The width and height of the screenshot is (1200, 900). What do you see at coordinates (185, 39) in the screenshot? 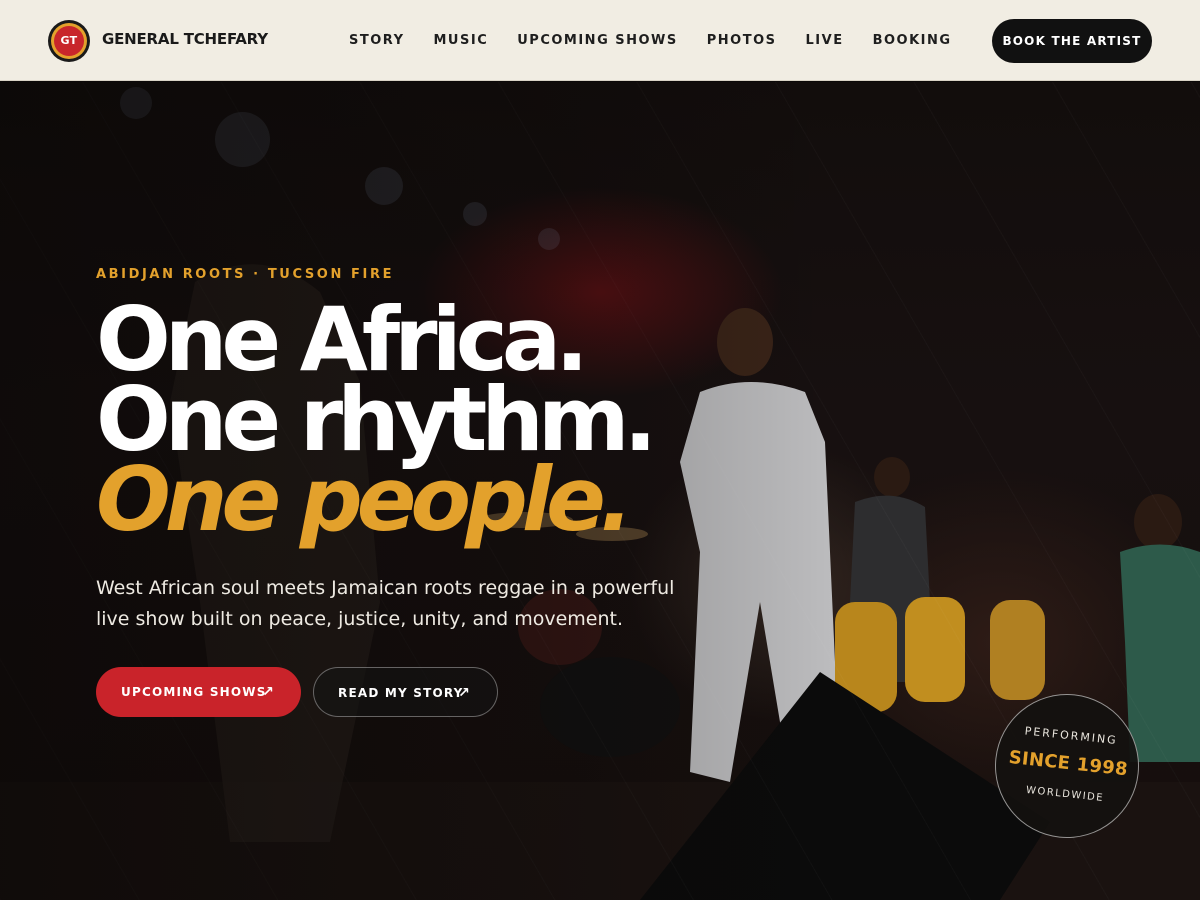
I see `brand-name: GENERAL TCHEFARY` at bounding box center [185, 39].